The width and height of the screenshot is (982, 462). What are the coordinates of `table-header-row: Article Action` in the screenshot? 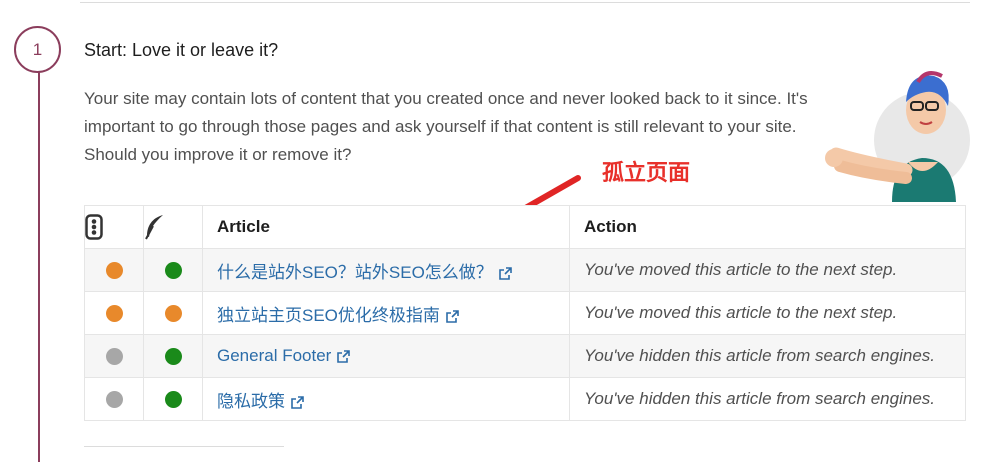 It's located at (525, 227).